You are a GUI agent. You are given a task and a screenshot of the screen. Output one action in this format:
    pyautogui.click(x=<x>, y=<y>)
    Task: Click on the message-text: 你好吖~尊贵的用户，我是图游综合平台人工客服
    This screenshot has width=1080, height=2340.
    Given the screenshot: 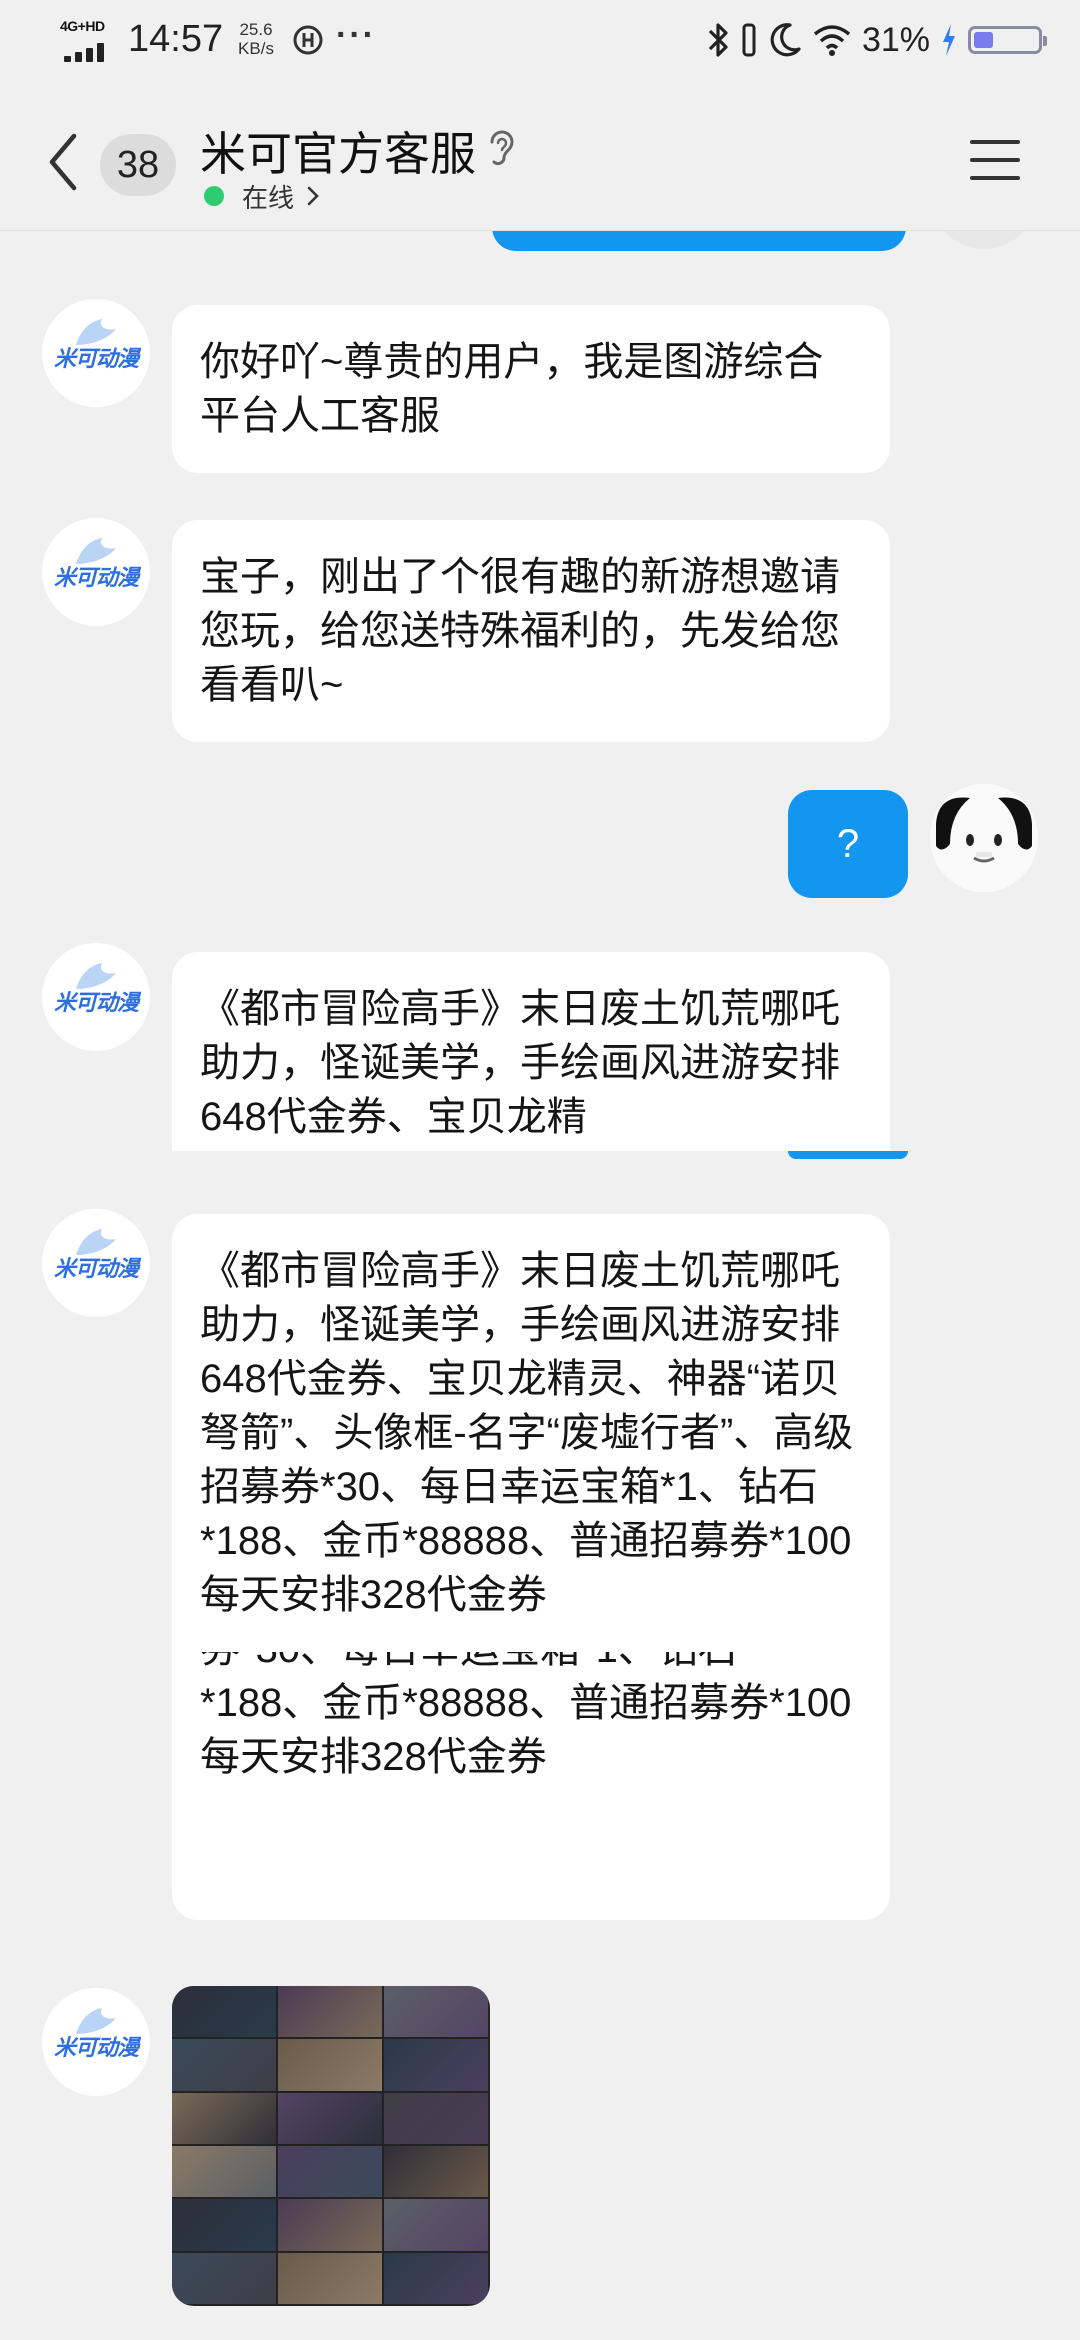 What is the action you would take?
    pyautogui.click(x=512, y=389)
    